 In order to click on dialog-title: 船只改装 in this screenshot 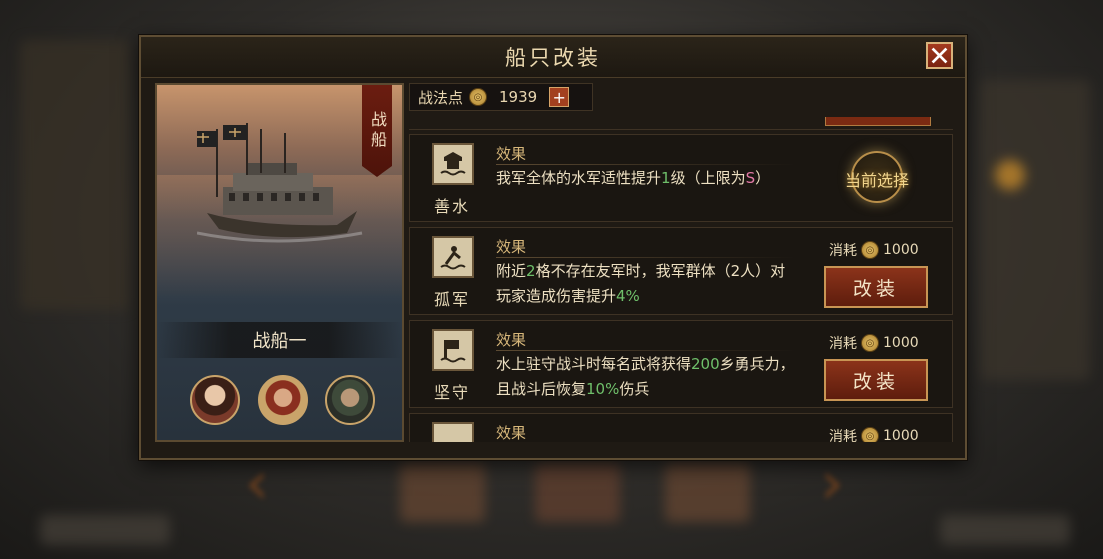, I will do `click(553, 58)`.